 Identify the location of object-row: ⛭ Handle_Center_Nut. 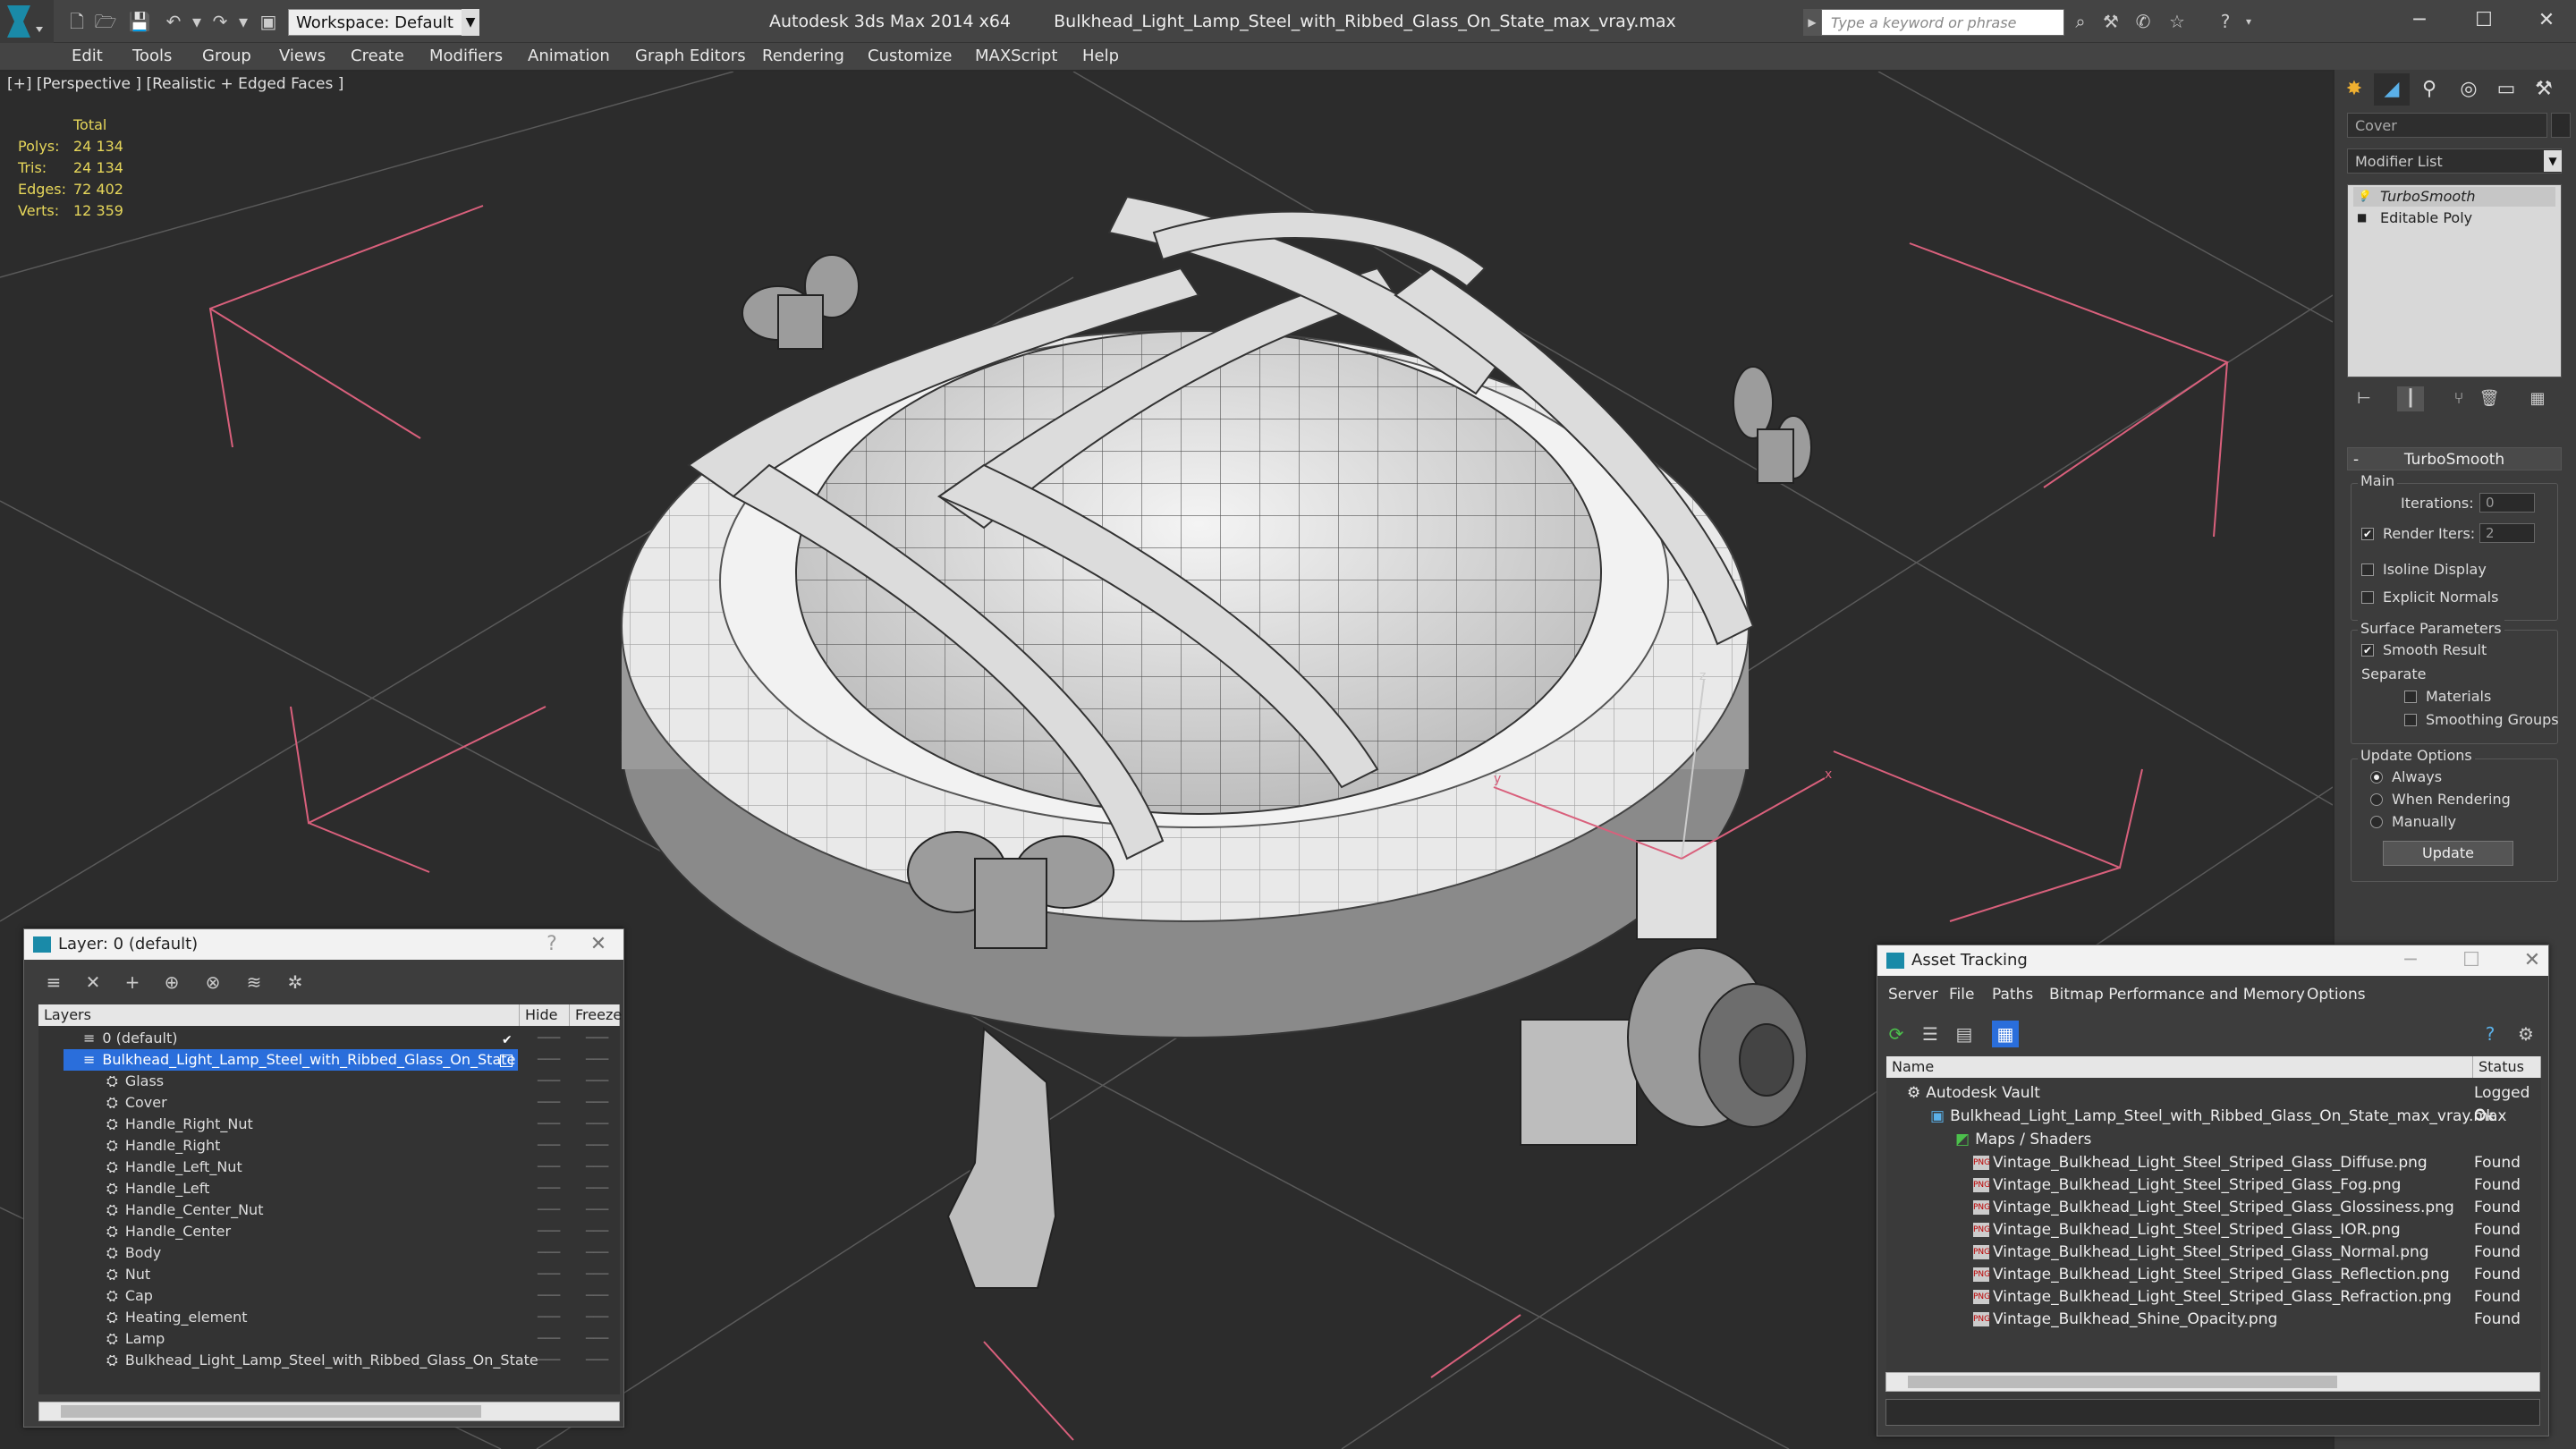
(291, 1210).